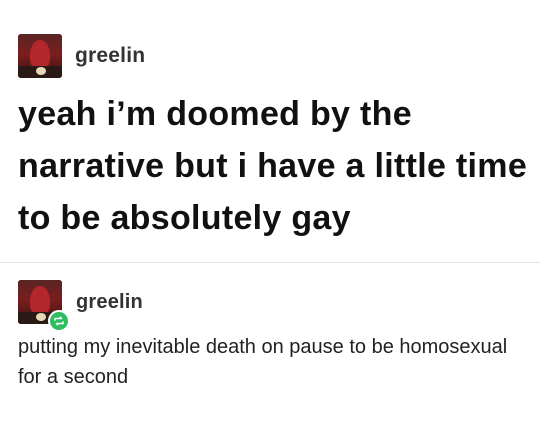 The height and width of the screenshot is (441, 540). I want to click on avatar, so click(40, 56).